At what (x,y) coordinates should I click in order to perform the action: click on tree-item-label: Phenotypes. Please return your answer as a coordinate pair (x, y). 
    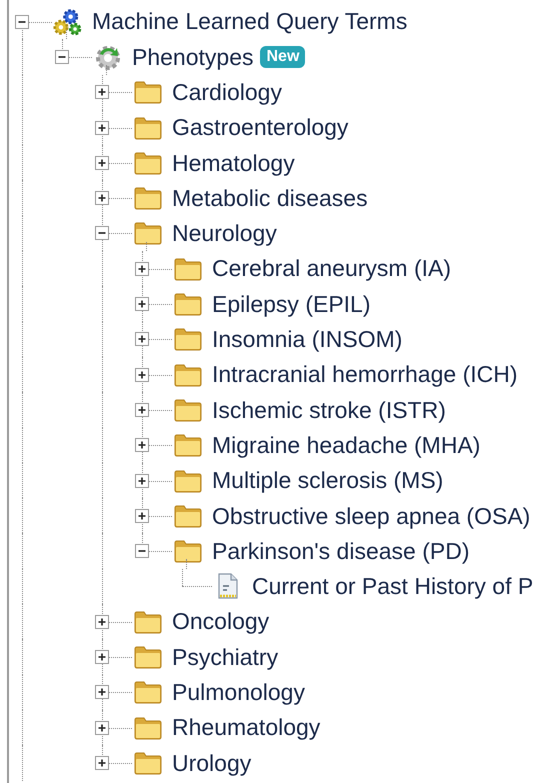
    Looking at the image, I should click on (192, 57).